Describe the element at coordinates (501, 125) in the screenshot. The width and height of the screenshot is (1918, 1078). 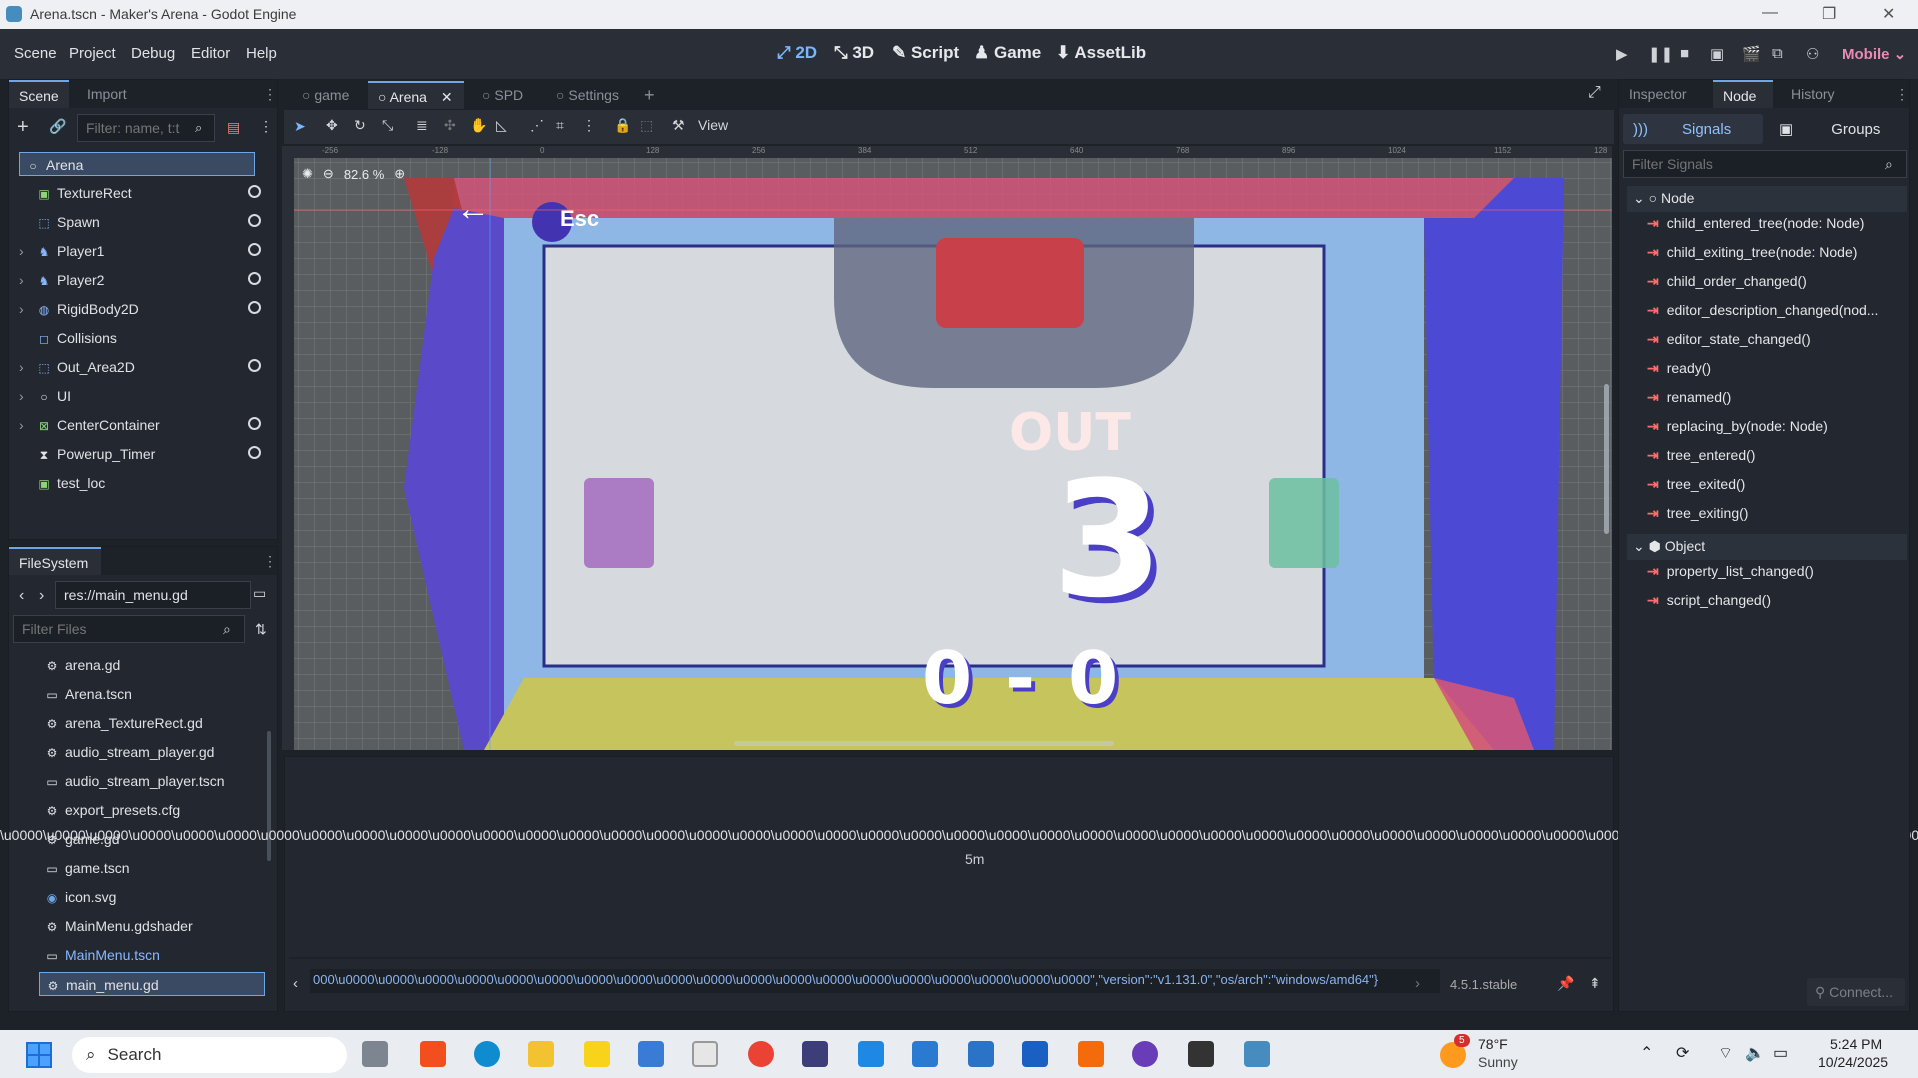
I see `ruler-tool-icon: ◺` at that location.